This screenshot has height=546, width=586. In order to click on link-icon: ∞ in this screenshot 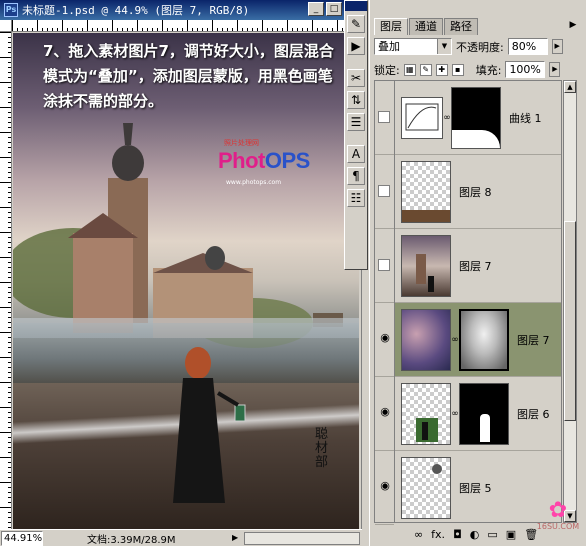, I will do `click(418, 534)`.